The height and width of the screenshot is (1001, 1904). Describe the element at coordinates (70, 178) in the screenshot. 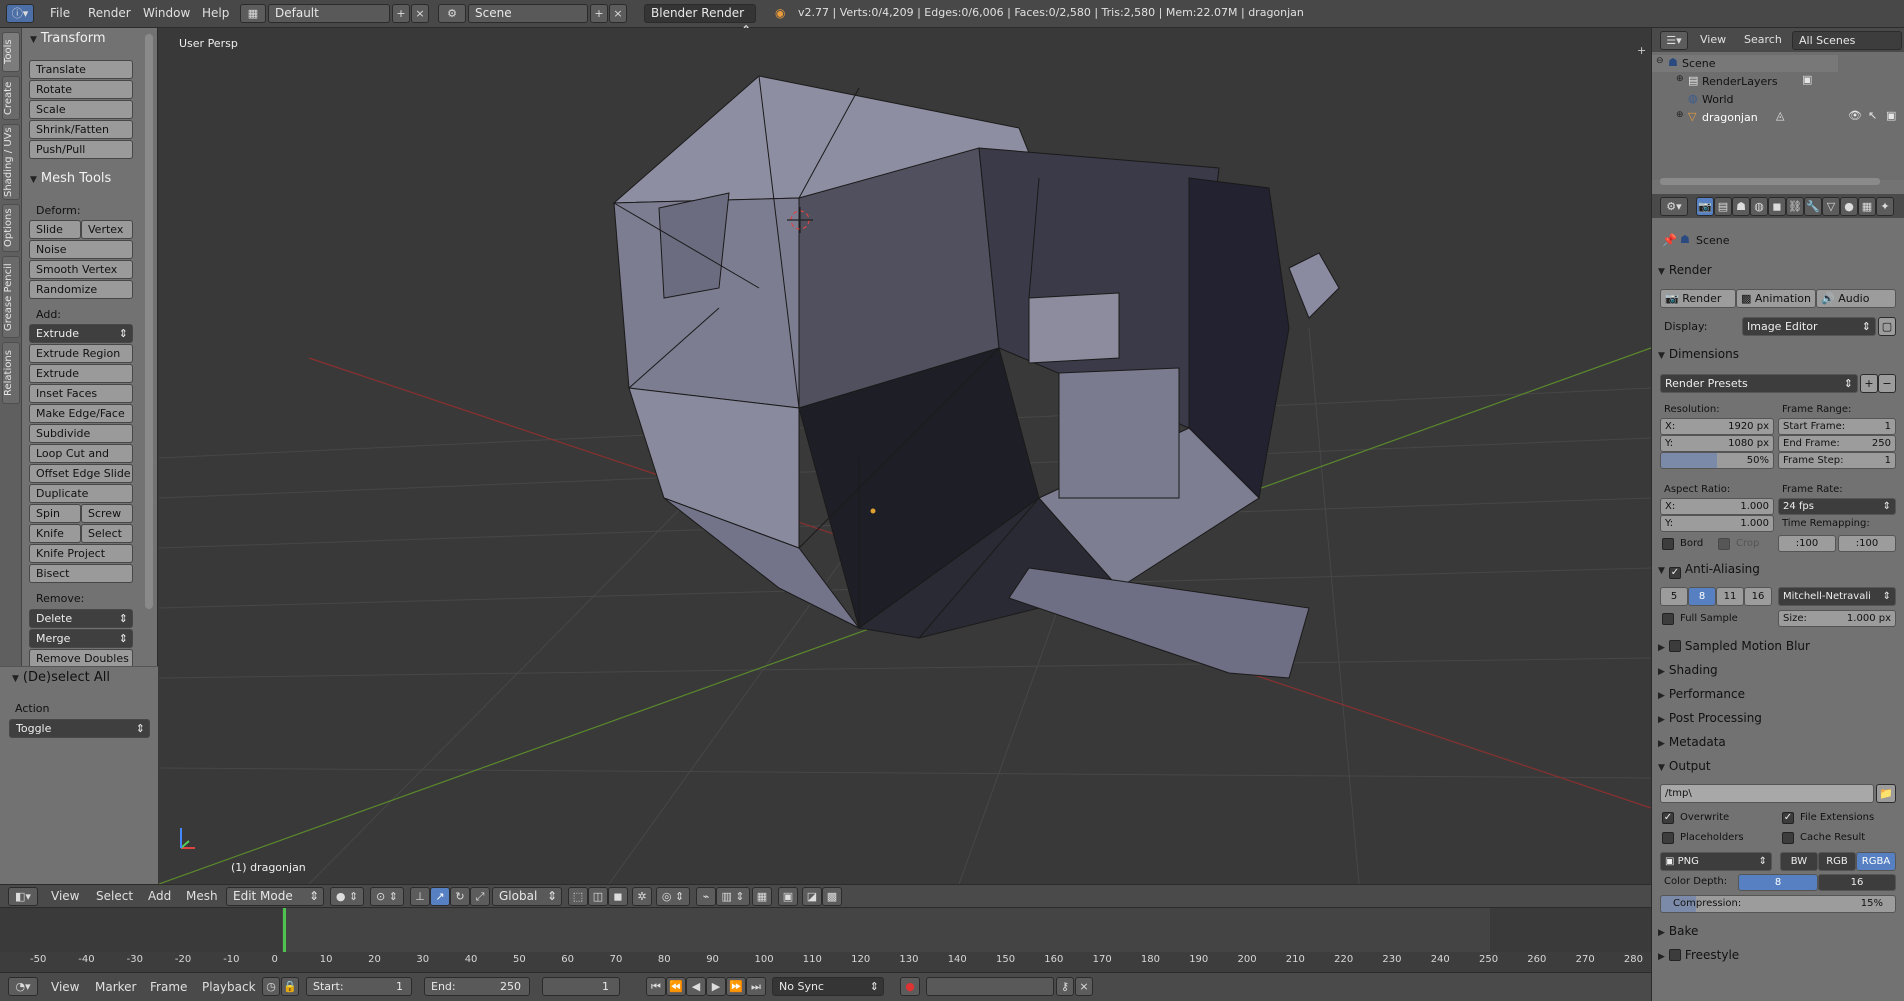

I see `mesh-tools-panel-header: ▼ Mesh Tools` at that location.